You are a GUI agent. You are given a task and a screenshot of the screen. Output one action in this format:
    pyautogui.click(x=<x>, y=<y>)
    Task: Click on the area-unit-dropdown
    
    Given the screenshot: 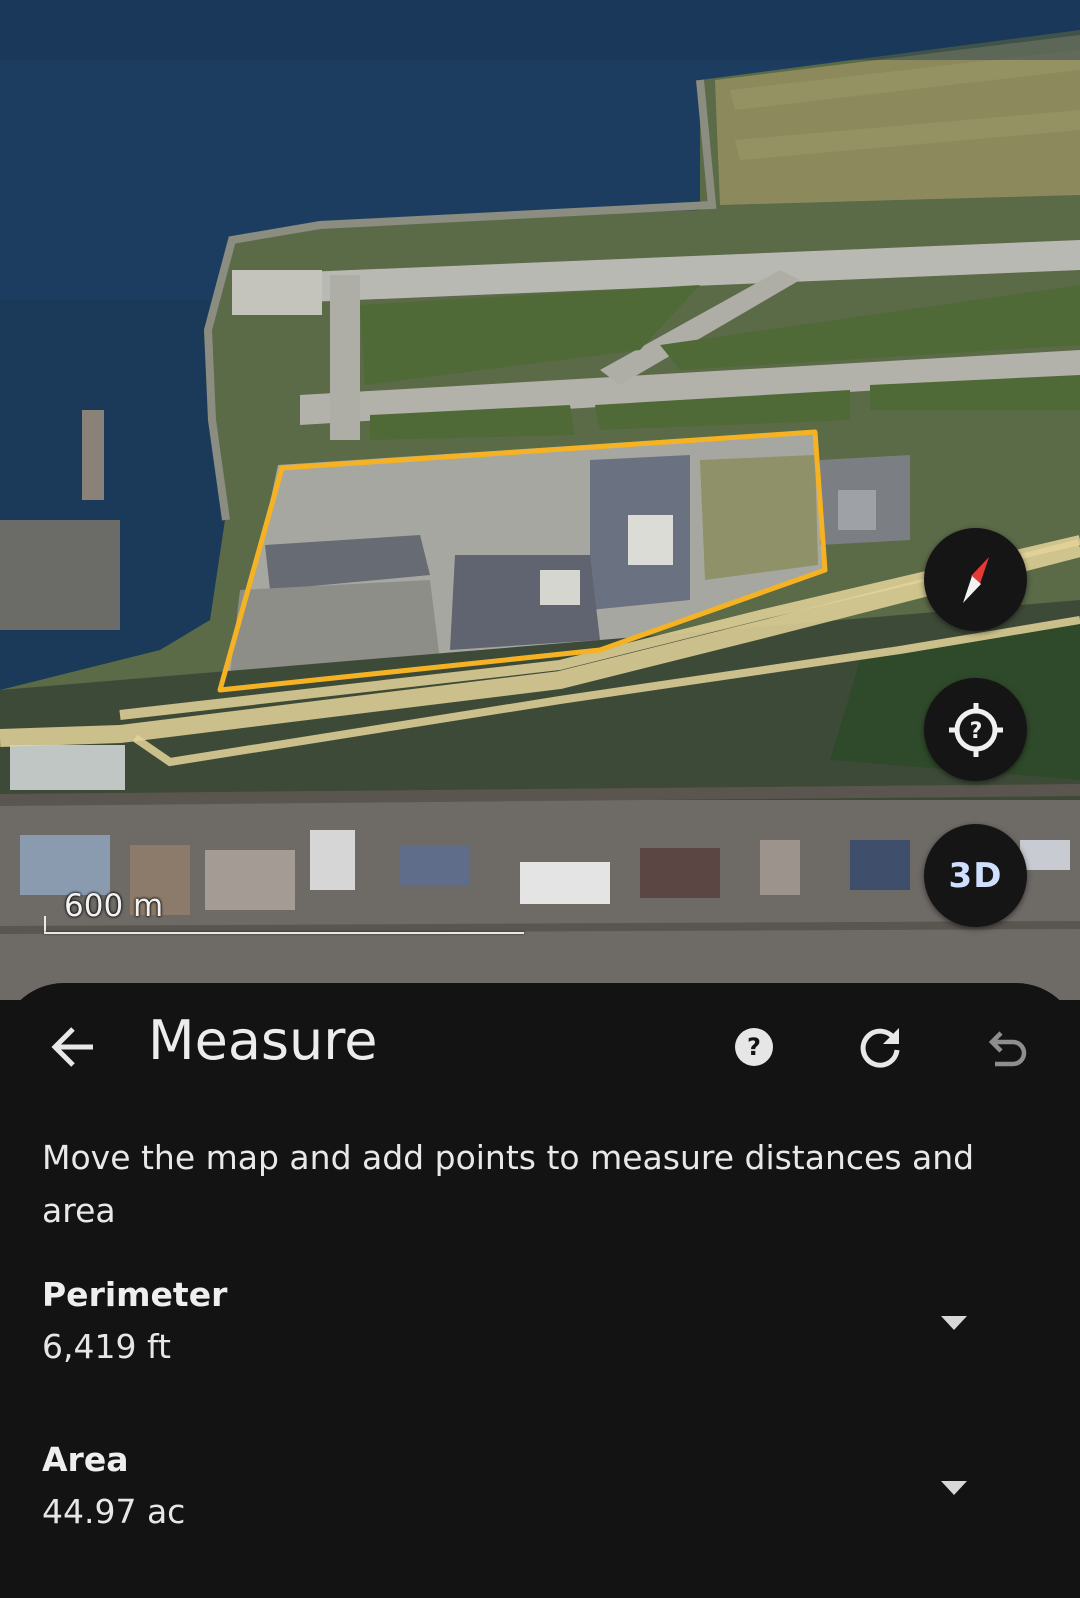 What is the action you would take?
    pyautogui.click(x=954, y=1488)
    